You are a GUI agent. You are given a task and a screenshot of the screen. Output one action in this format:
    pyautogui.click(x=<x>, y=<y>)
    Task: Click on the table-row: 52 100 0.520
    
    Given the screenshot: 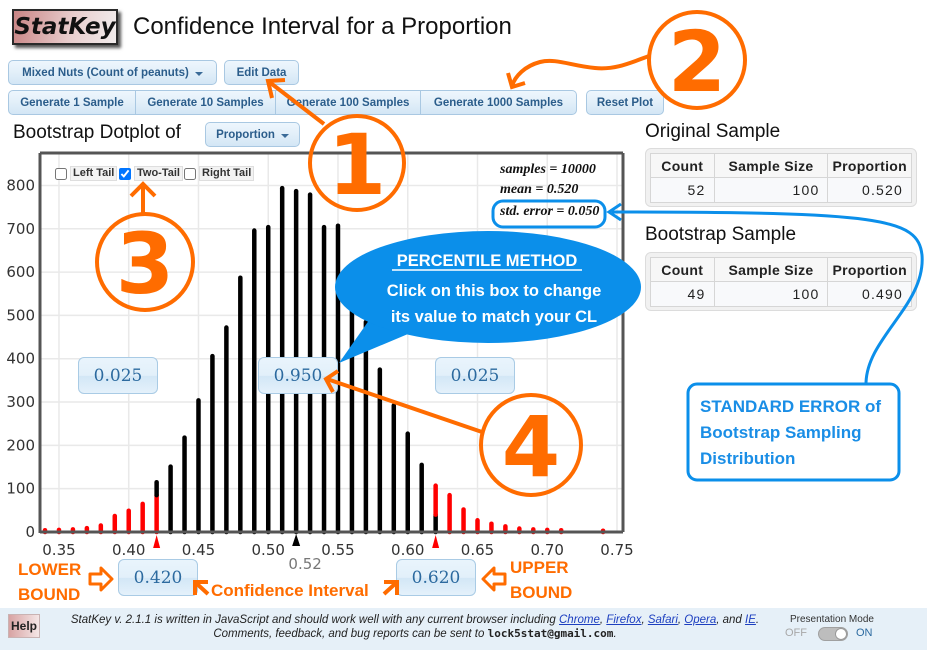 What is the action you would take?
    pyautogui.click(x=781, y=190)
    